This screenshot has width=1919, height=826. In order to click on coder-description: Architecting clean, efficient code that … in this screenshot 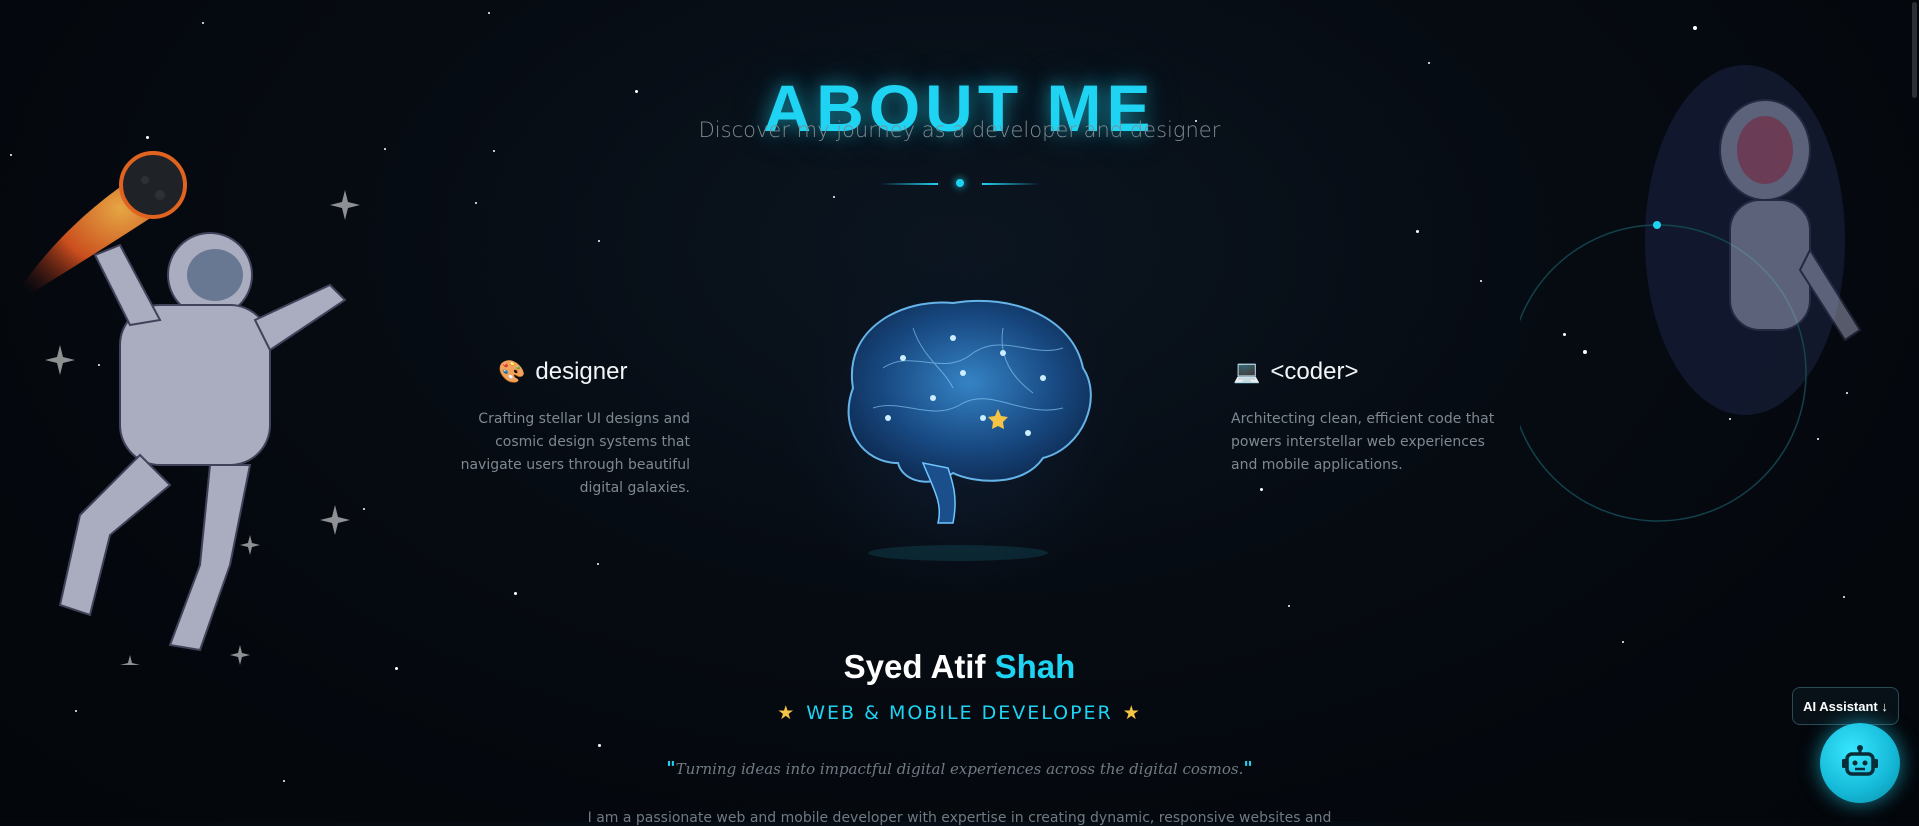, I will do `click(1363, 442)`.